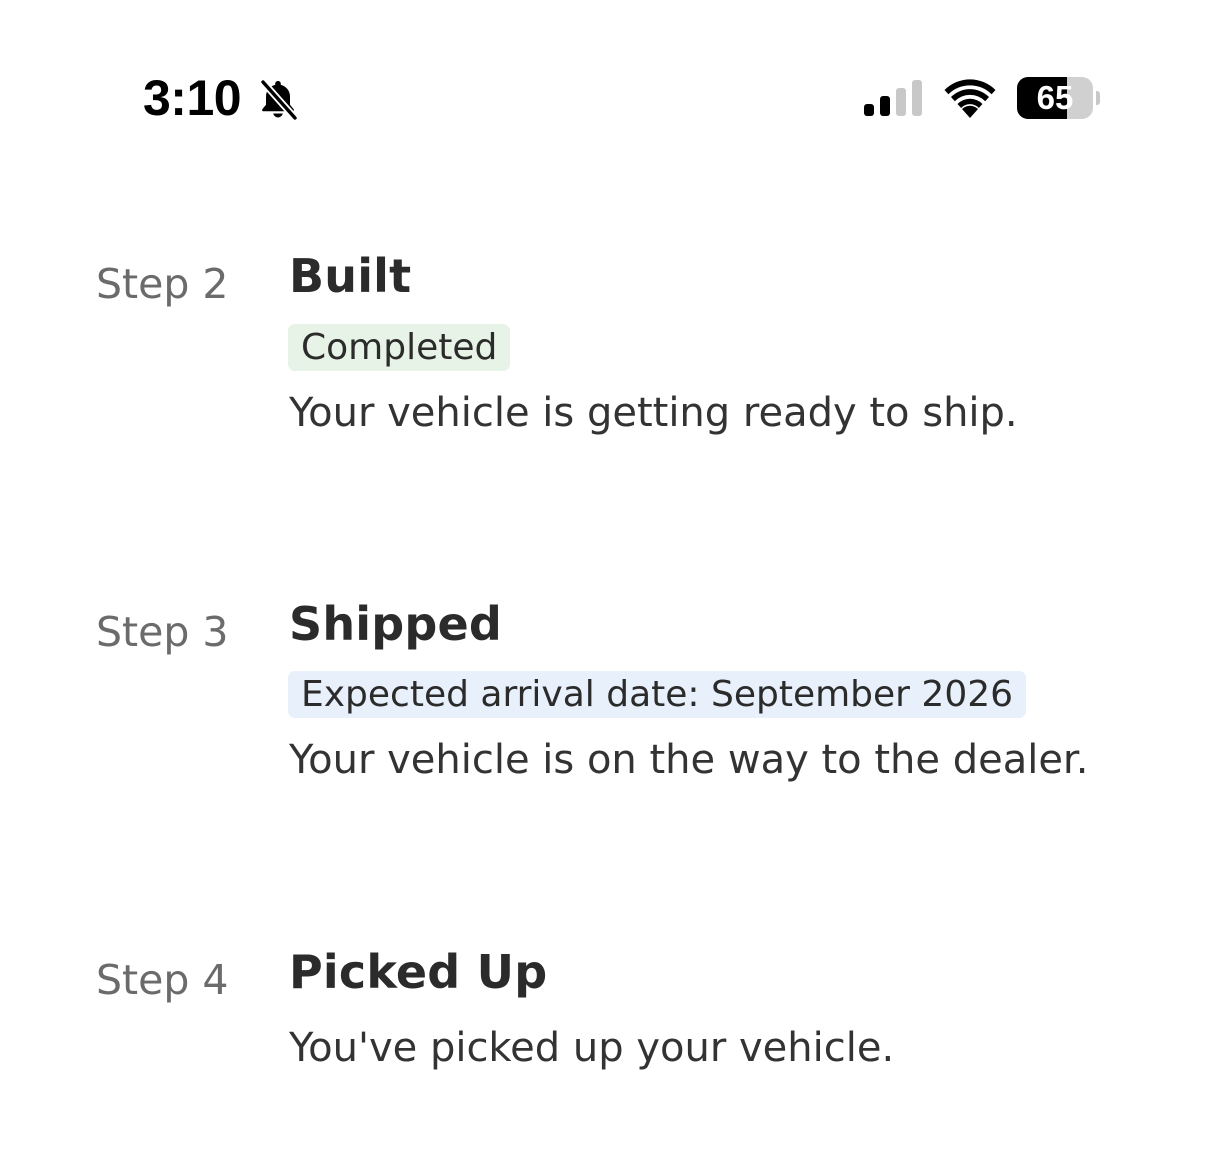 The height and width of the screenshot is (1165, 1206). What do you see at coordinates (970, 98) in the screenshot?
I see `wifi-icon` at bounding box center [970, 98].